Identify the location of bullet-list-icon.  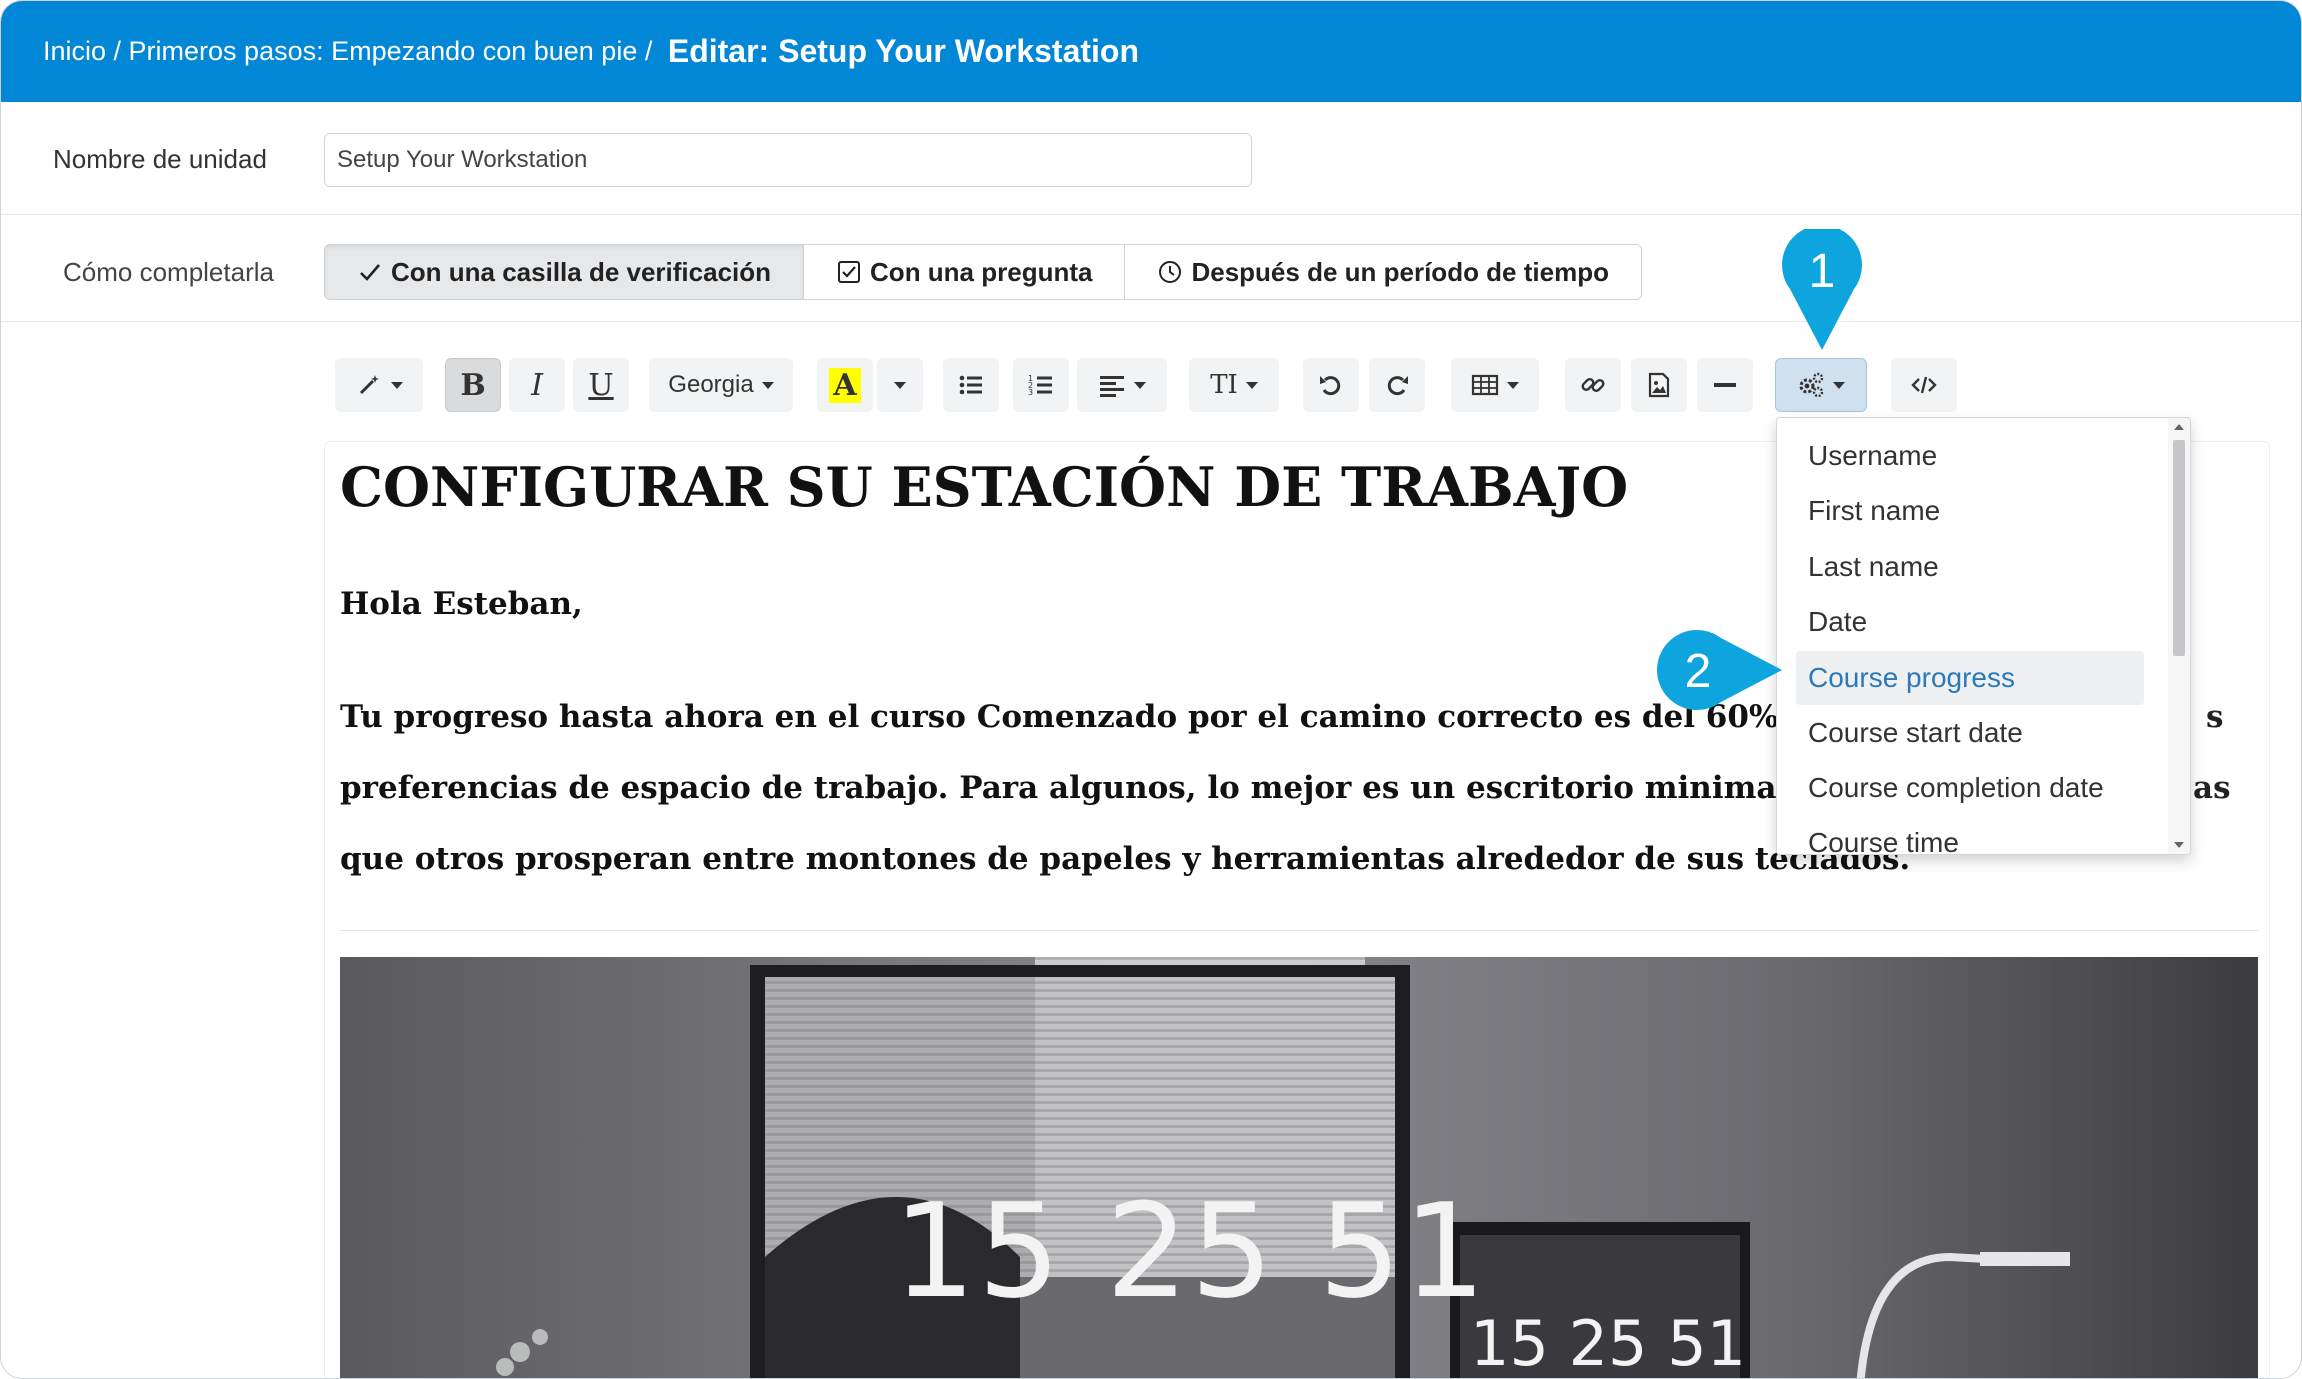
(970, 385).